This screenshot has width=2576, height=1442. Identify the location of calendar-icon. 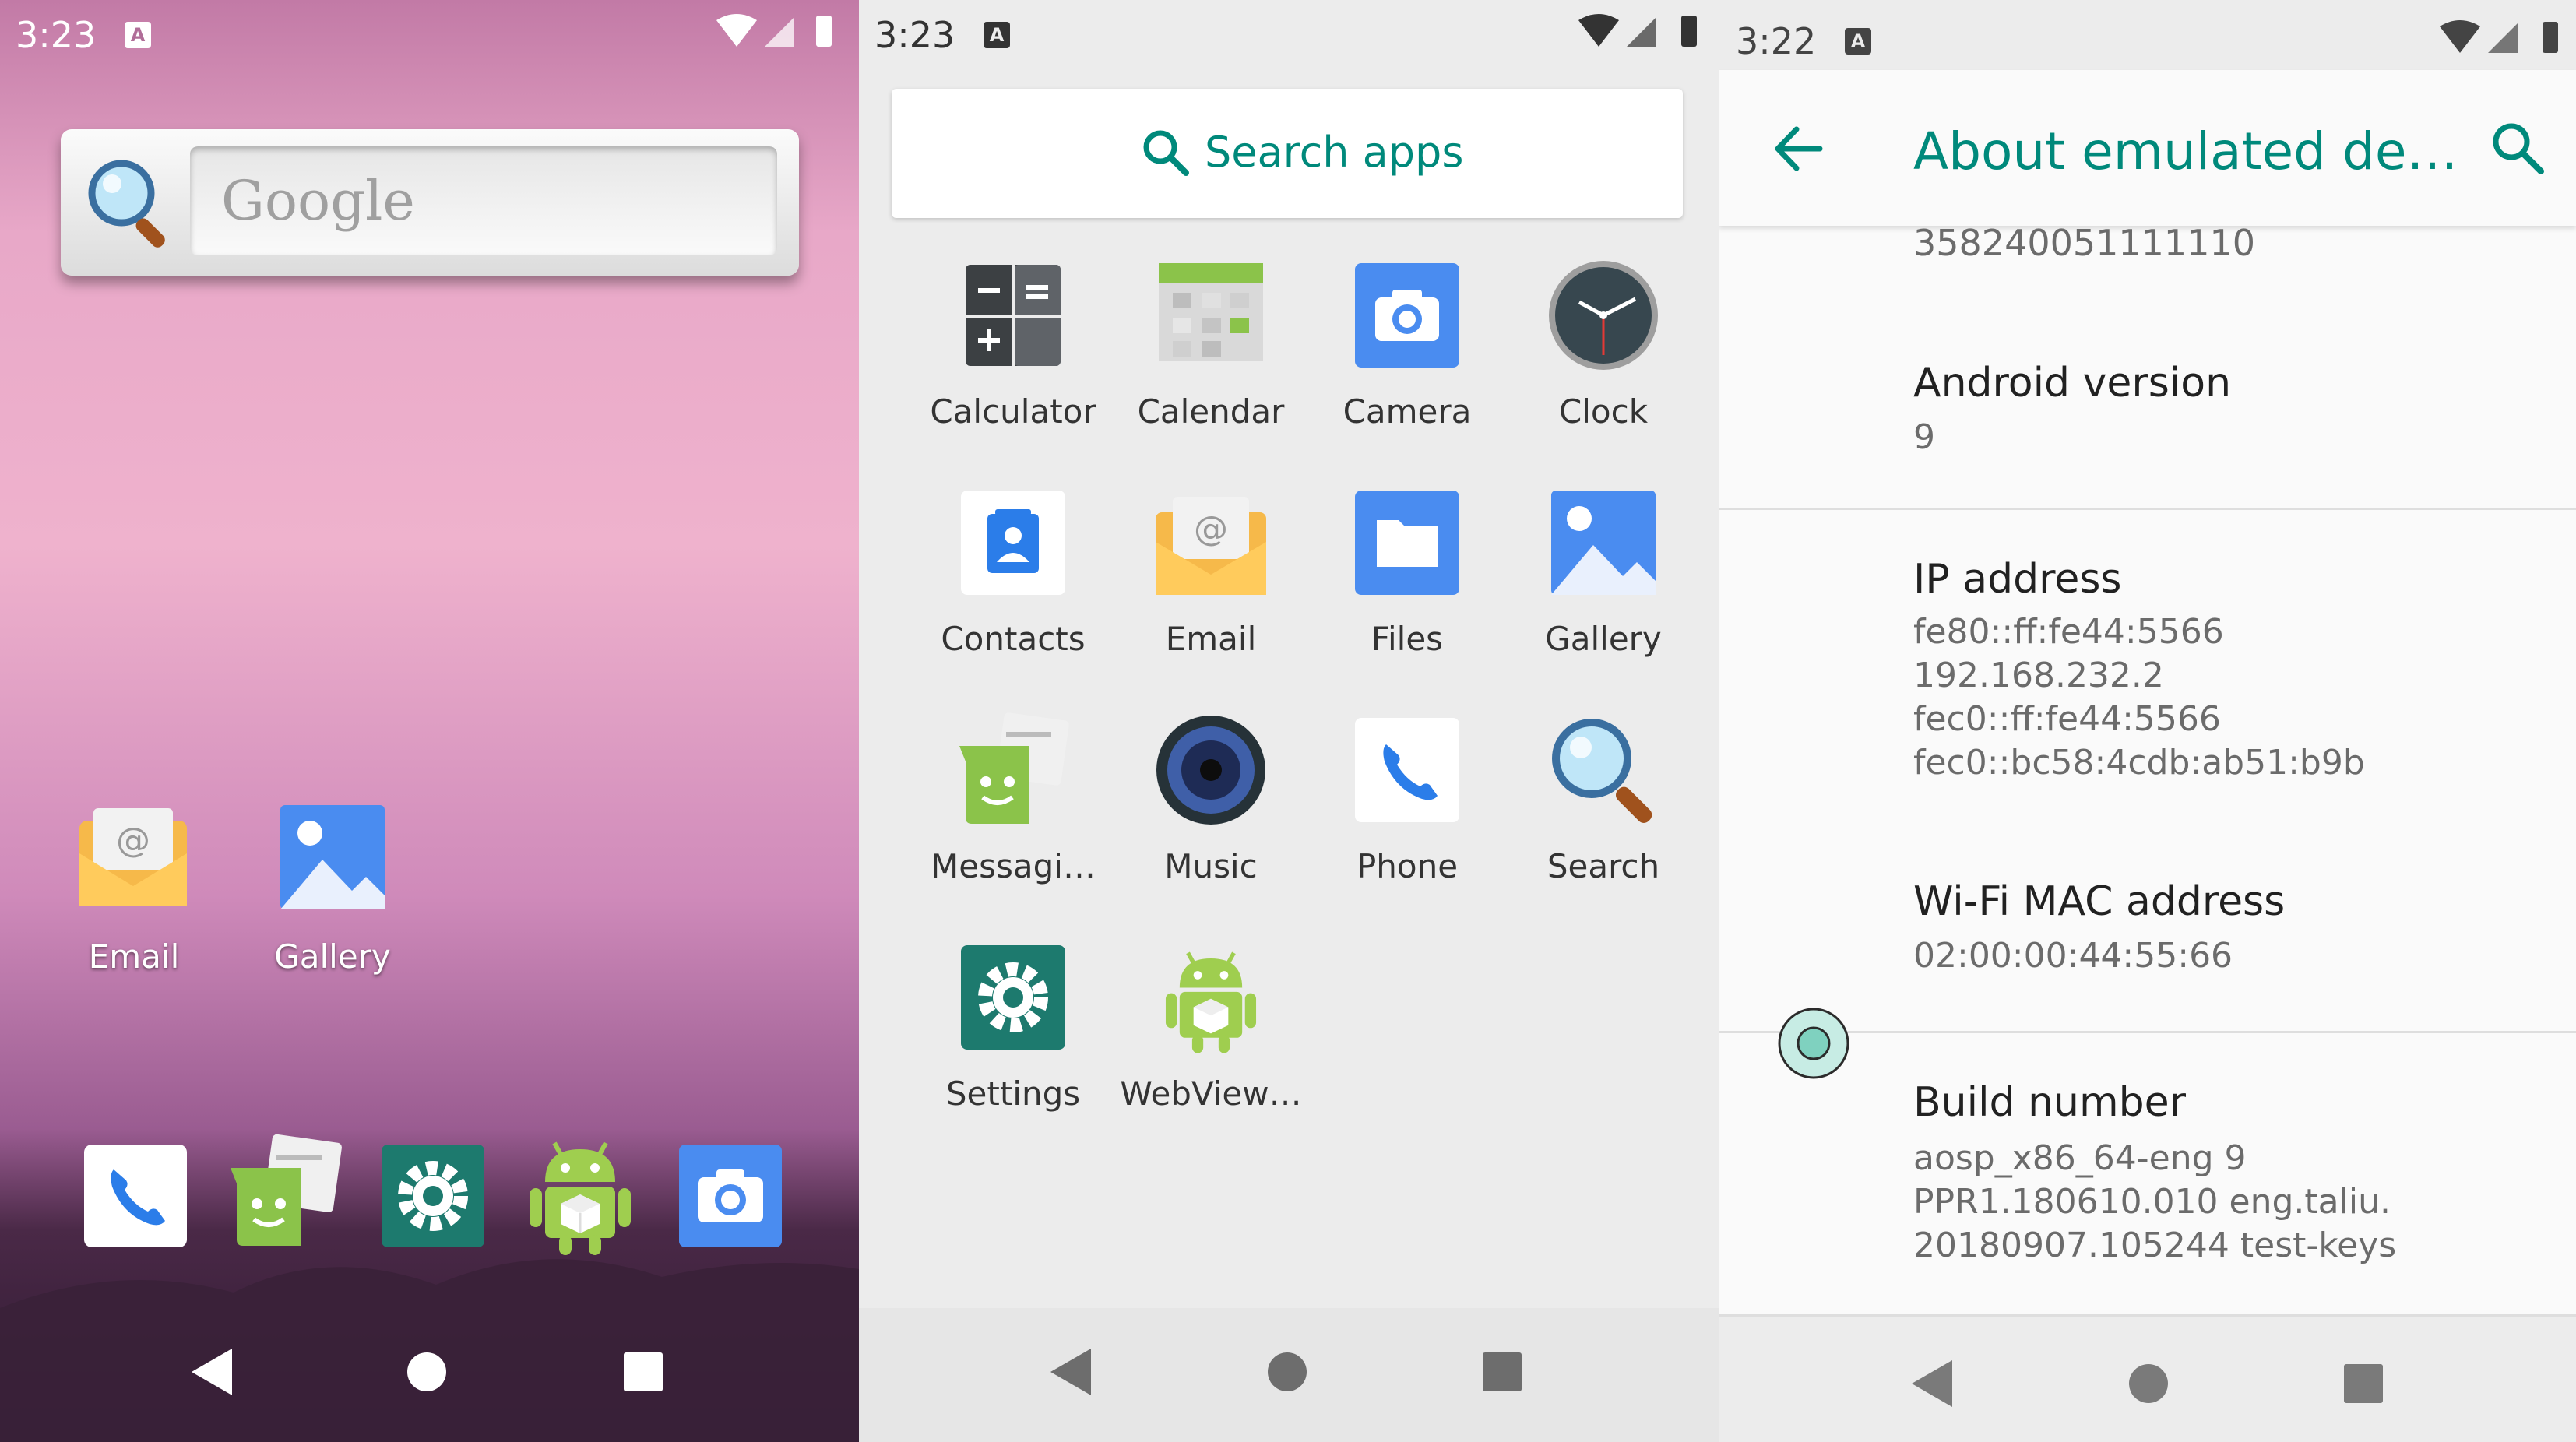
(1211, 312).